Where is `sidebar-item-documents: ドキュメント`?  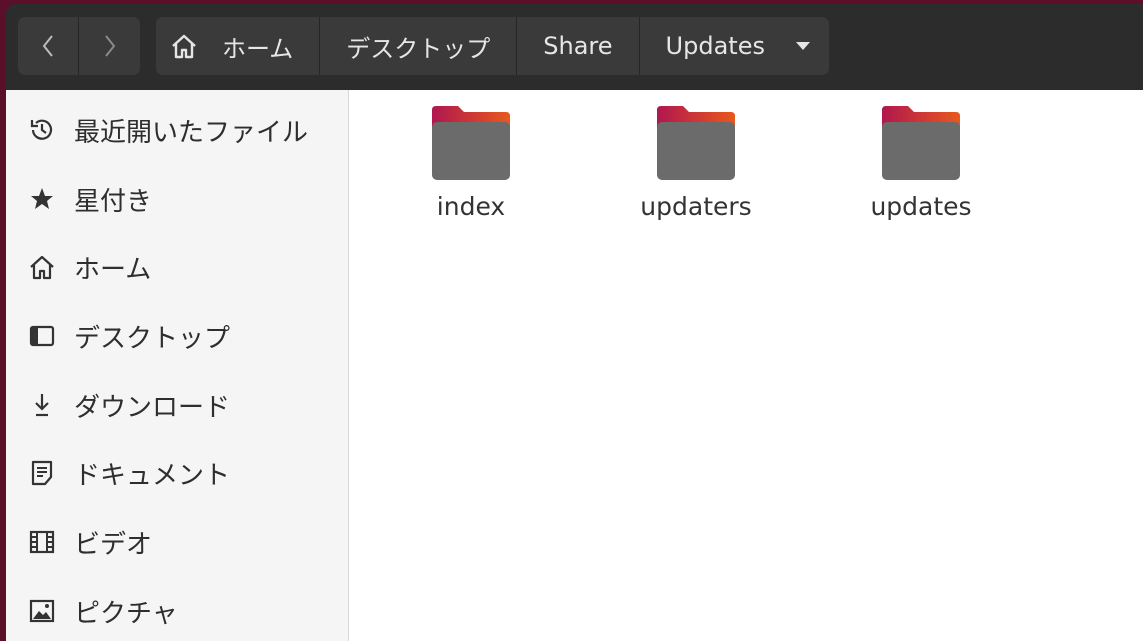 sidebar-item-documents: ドキュメント is located at coordinates (177, 473).